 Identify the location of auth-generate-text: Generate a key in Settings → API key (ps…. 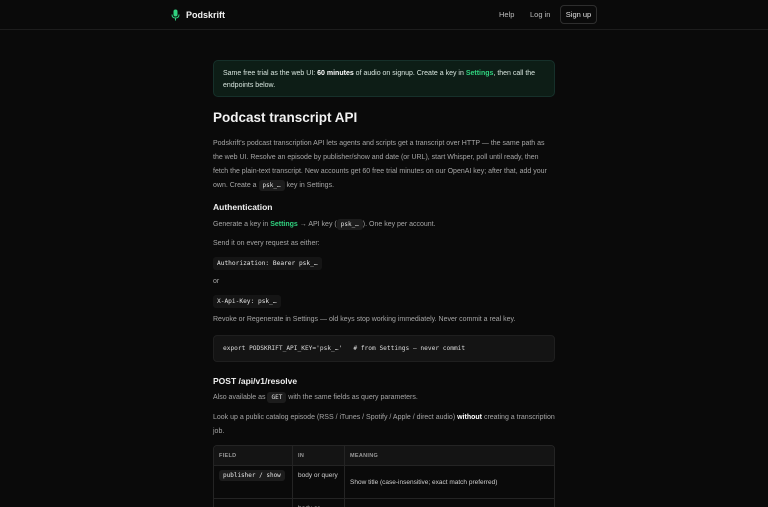
(324, 225).